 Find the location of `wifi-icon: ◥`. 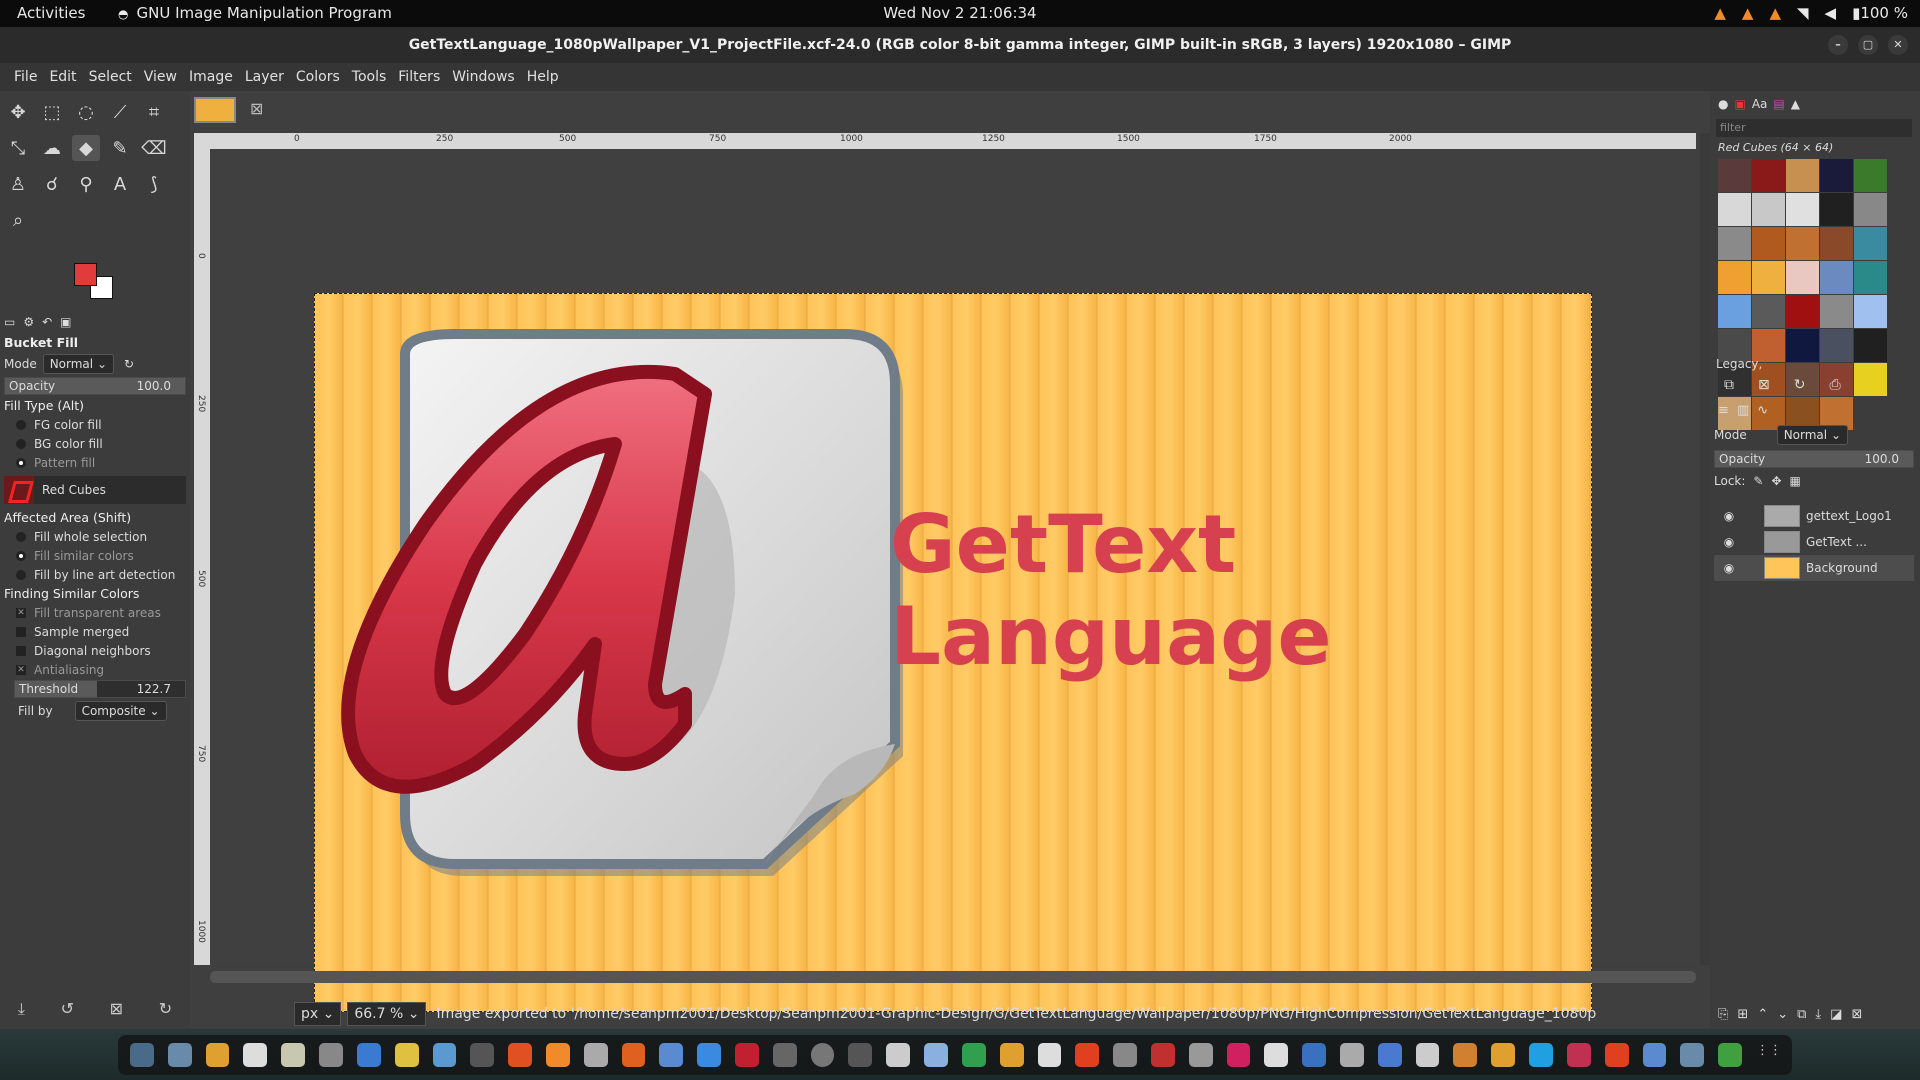

wifi-icon: ◥ is located at coordinates (1803, 13).